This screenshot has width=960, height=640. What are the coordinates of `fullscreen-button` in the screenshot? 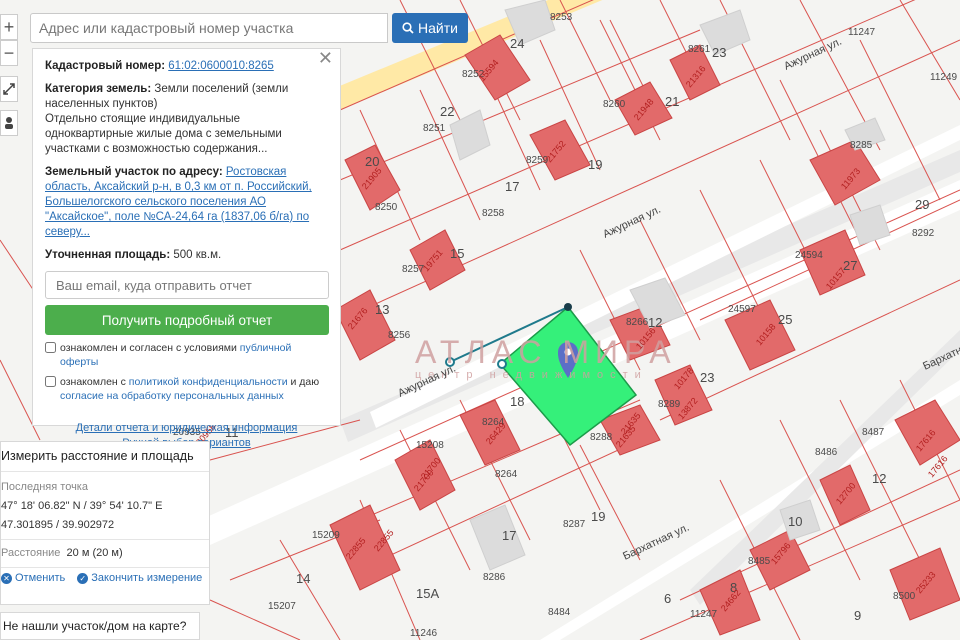 It's located at (9, 89).